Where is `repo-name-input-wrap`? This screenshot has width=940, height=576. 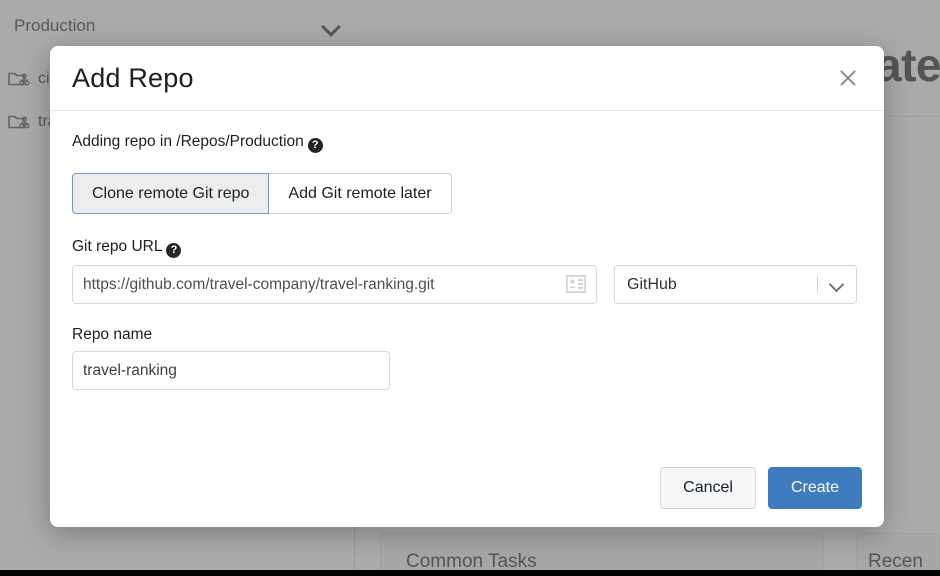 repo-name-input-wrap is located at coordinates (231, 371).